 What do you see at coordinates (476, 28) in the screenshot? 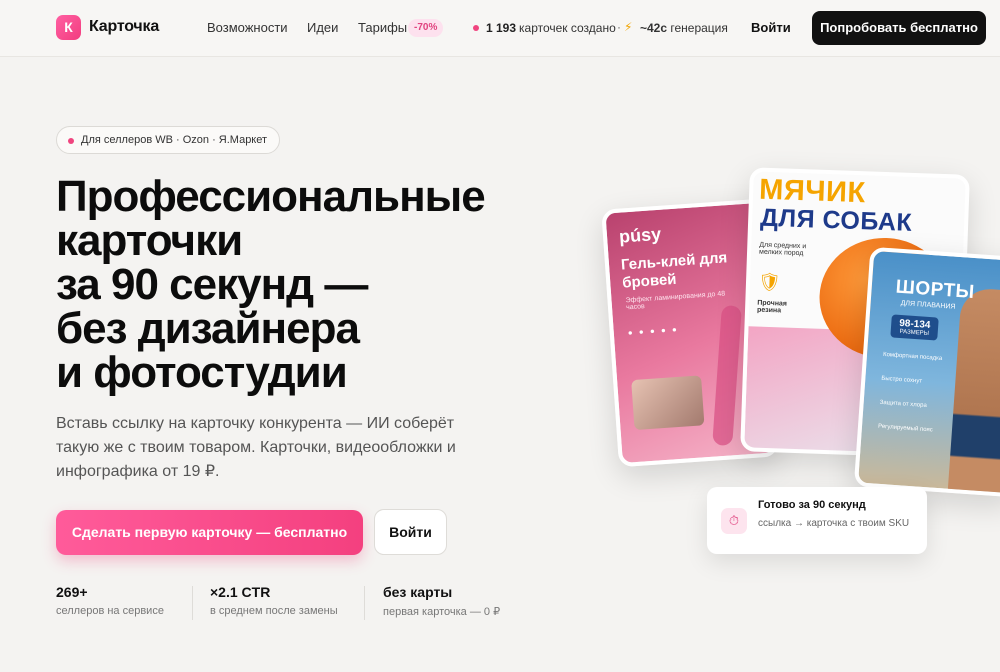
I see `live-indicator-icon` at bounding box center [476, 28].